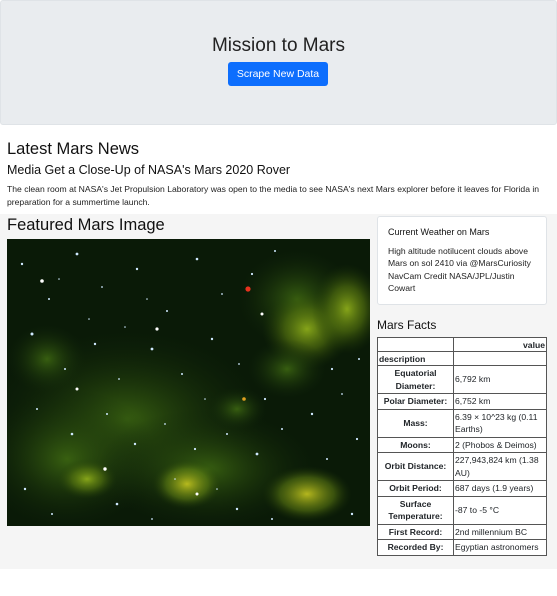 This screenshot has width=557, height=596. Describe the element at coordinates (500, 344) in the screenshot. I see `table-header-value: value` at that location.